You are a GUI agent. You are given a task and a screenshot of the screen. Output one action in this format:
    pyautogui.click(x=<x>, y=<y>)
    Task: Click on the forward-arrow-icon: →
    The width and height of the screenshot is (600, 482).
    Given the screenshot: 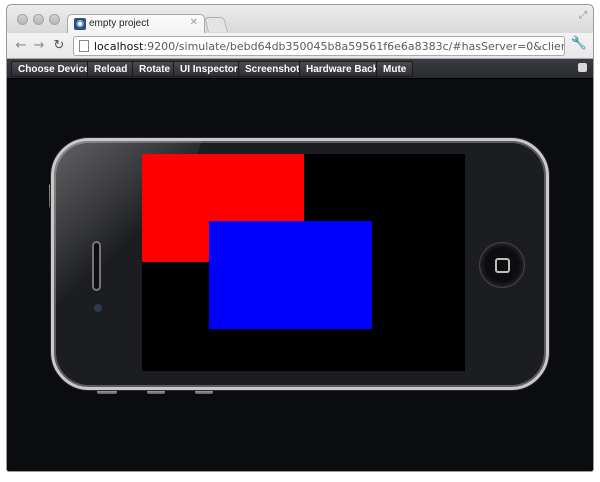 What is the action you would take?
    pyautogui.click(x=39, y=46)
    